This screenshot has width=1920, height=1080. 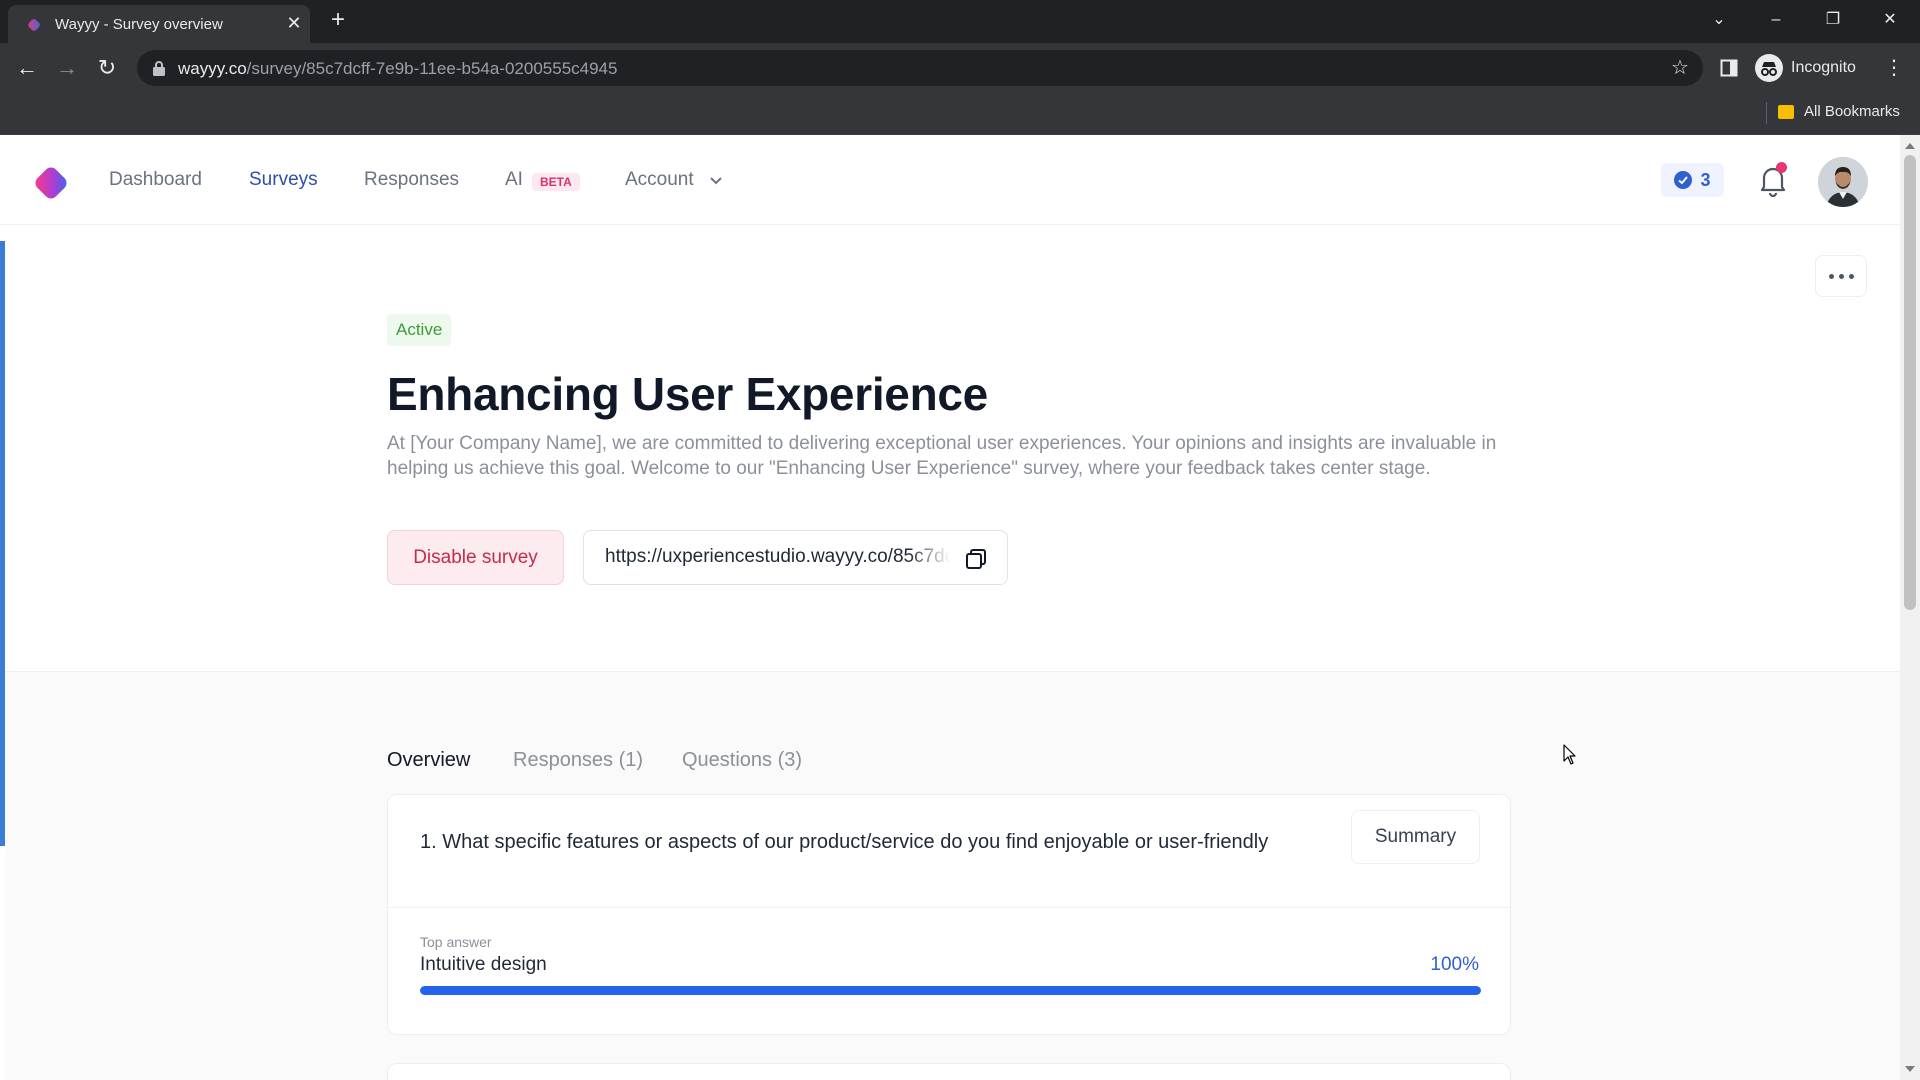 I want to click on kebab-icon: ⋮, so click(x=1894, y=68).